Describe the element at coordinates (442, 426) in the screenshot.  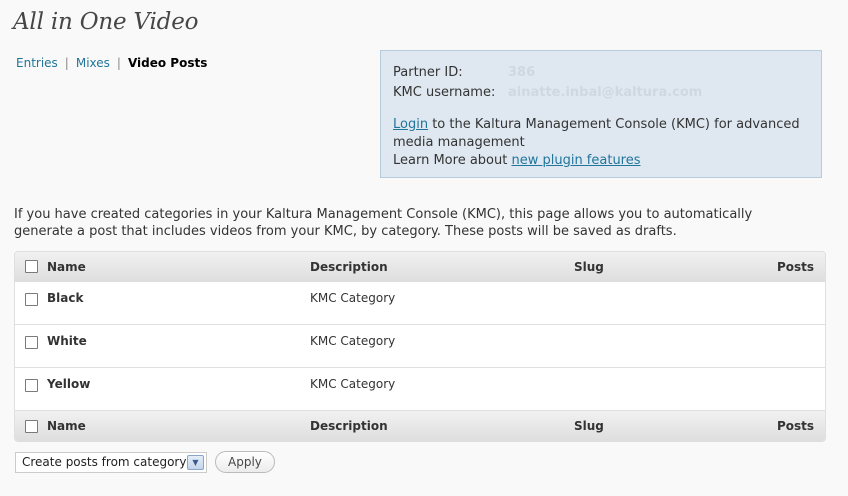
I see `column-description-footer: Description` at that location.